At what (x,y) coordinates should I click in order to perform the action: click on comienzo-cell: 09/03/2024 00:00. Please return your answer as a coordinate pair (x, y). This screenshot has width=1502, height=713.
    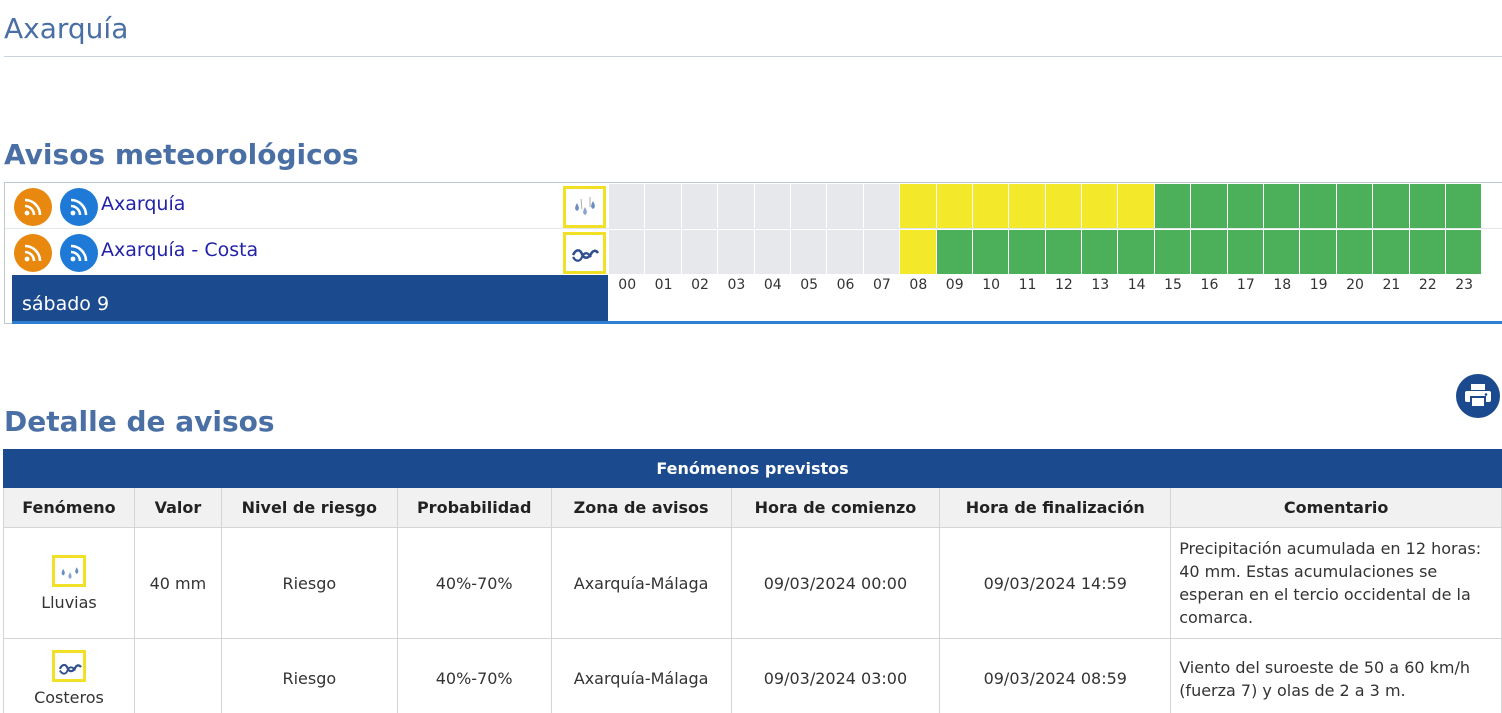
    Looking at the image, I should click on (835, 583).